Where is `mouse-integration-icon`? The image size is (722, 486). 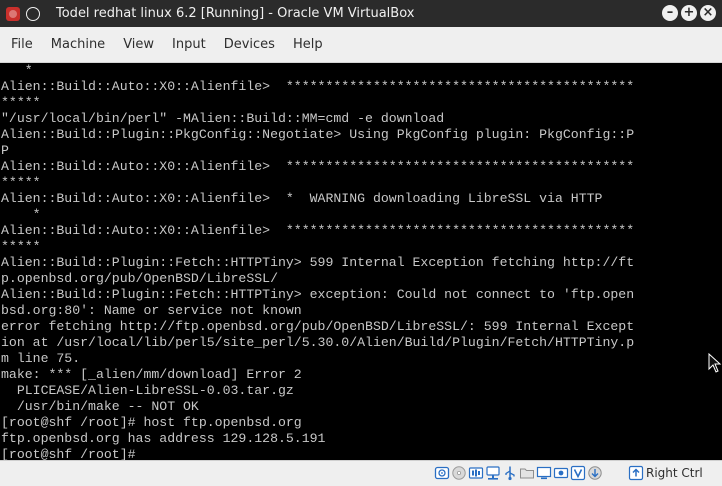
mouse-integration-icon is located at coordinates (595, 473).